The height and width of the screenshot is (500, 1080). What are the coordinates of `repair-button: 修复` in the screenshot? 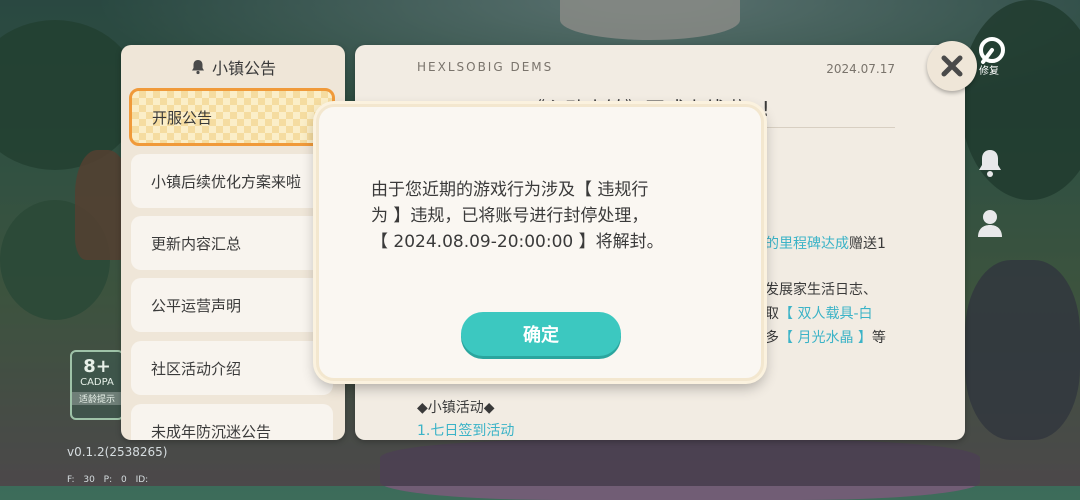 It's located at (992, 56).